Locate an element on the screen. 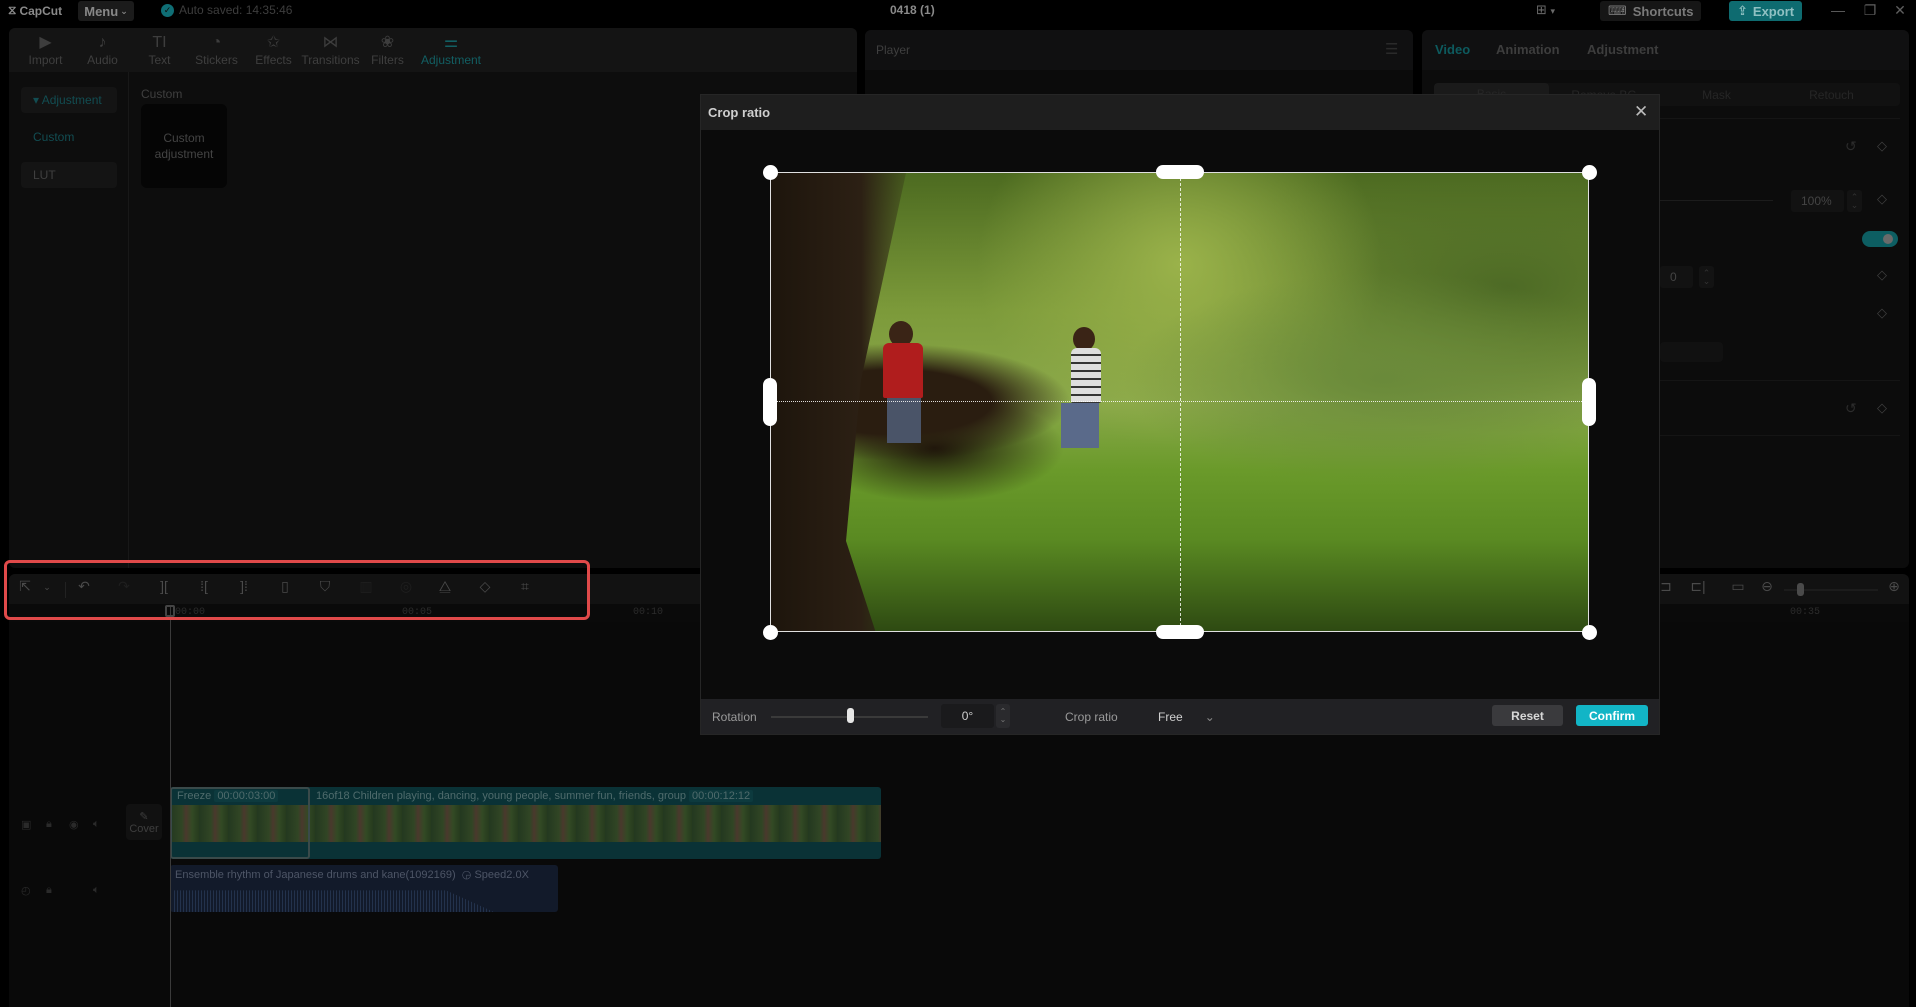 The image size is (1916, 1007). tool-effects: ✩ Effects is located at coordinates (273, 50).